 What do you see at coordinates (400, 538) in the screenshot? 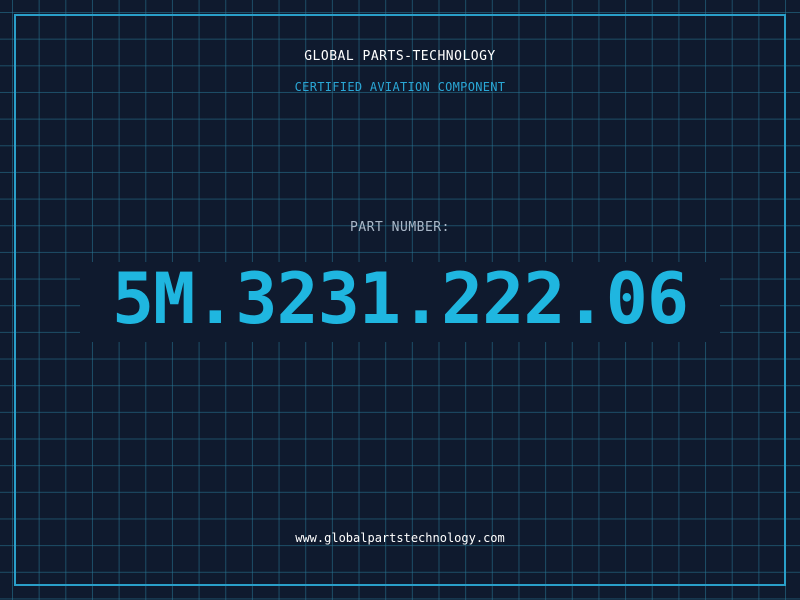
I see `website-url: www.globalpartstechnology.com` at bounding box center [400, 538].